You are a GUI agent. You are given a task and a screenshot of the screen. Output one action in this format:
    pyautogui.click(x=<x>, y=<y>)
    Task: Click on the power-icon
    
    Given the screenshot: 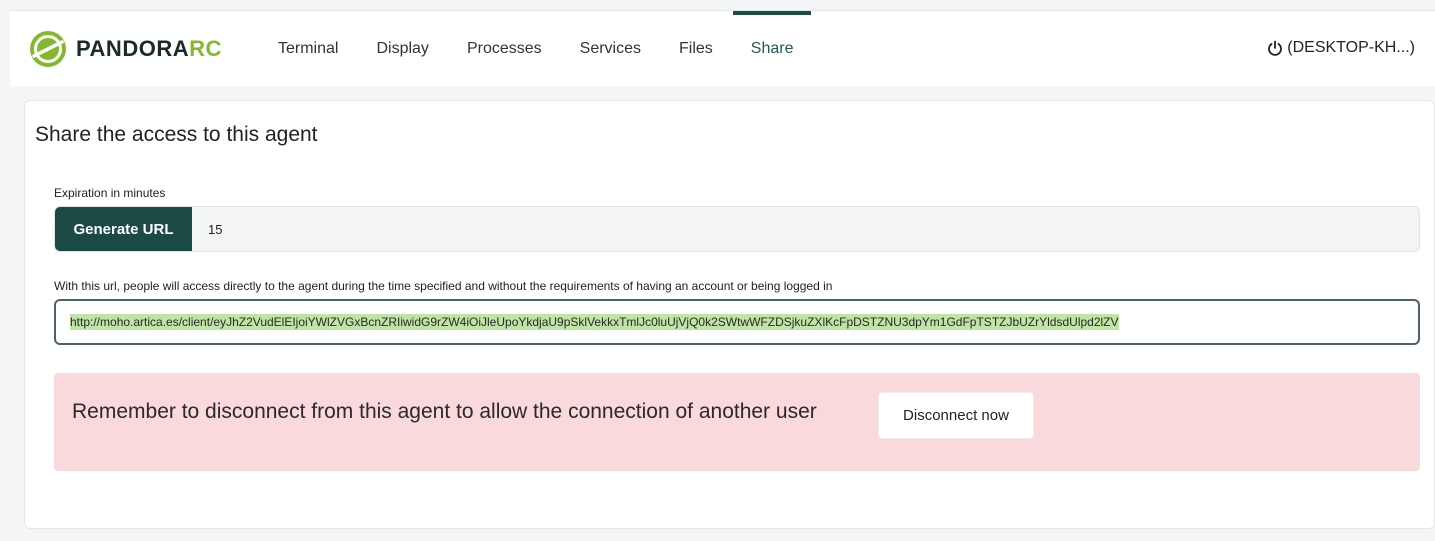 What is the action you would take?
    pyautogui.click(x=1275, y=48)
    